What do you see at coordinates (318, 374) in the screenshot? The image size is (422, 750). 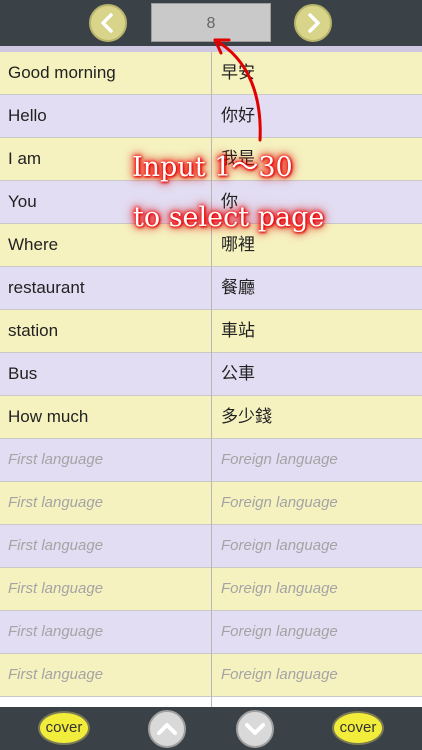 I see `foreign-language-cell: 公車` at bounding box center [318, 374].